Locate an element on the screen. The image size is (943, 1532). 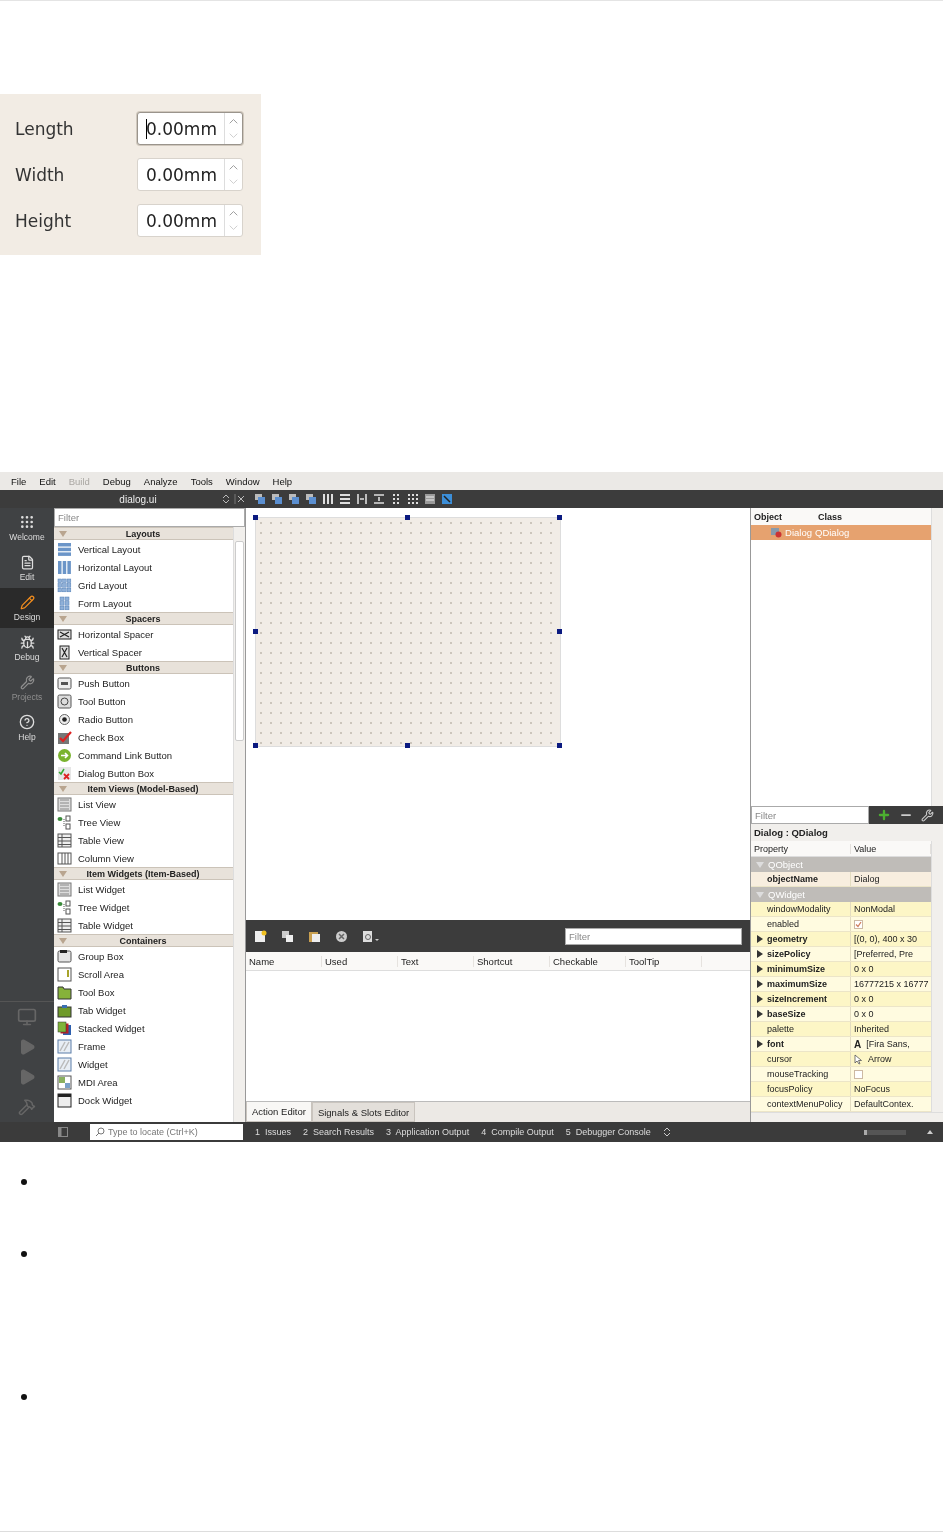
output-pane-button: 1 Issues is located at coordinates (273, 1132).